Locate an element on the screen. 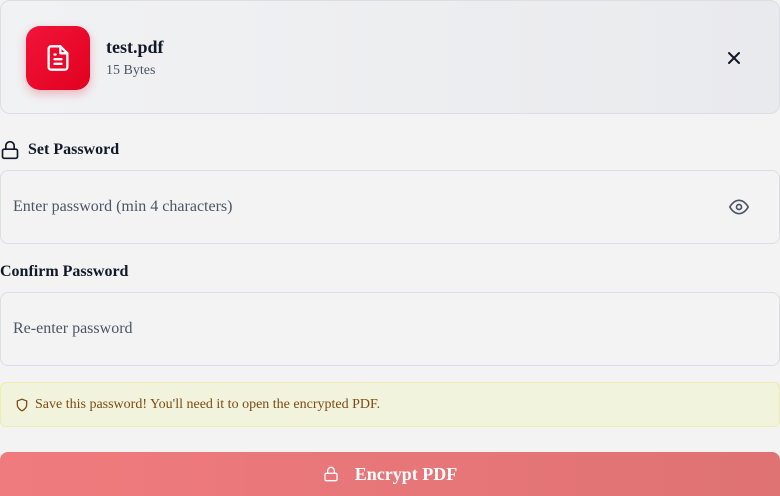 The width and height of the screenshot is (780, 496). encrypt-pdf-button: Encrypt PDF is located at coordinates (390, 474).